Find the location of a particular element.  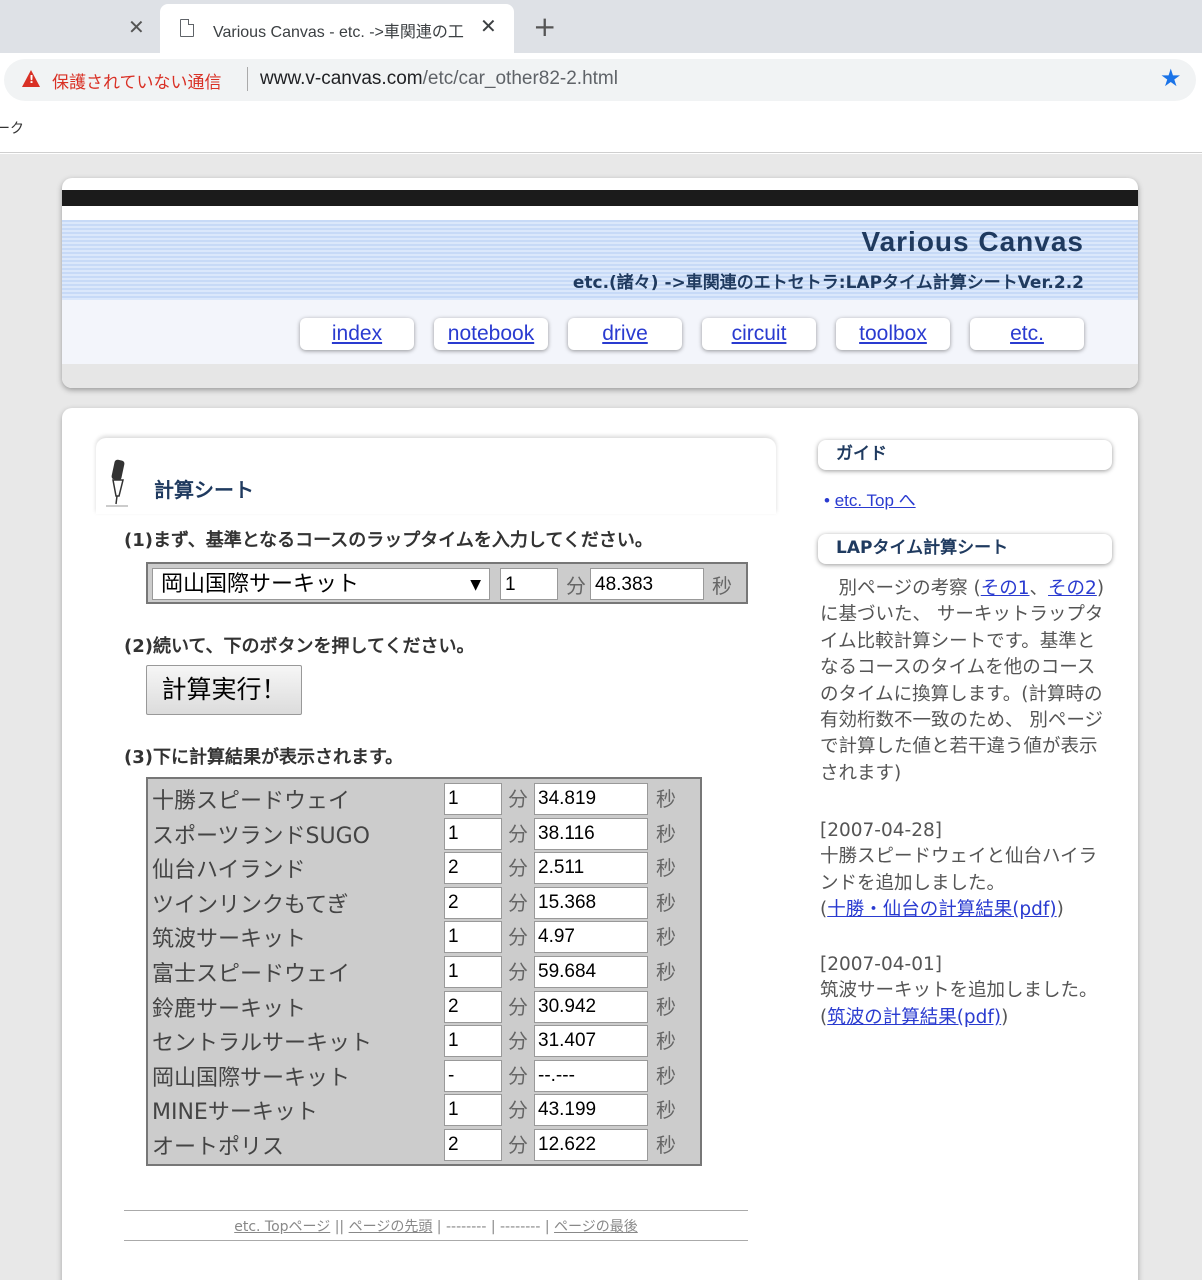

course-select: 岡山国際サーキット ▼ is located at coordinates (321, 584).